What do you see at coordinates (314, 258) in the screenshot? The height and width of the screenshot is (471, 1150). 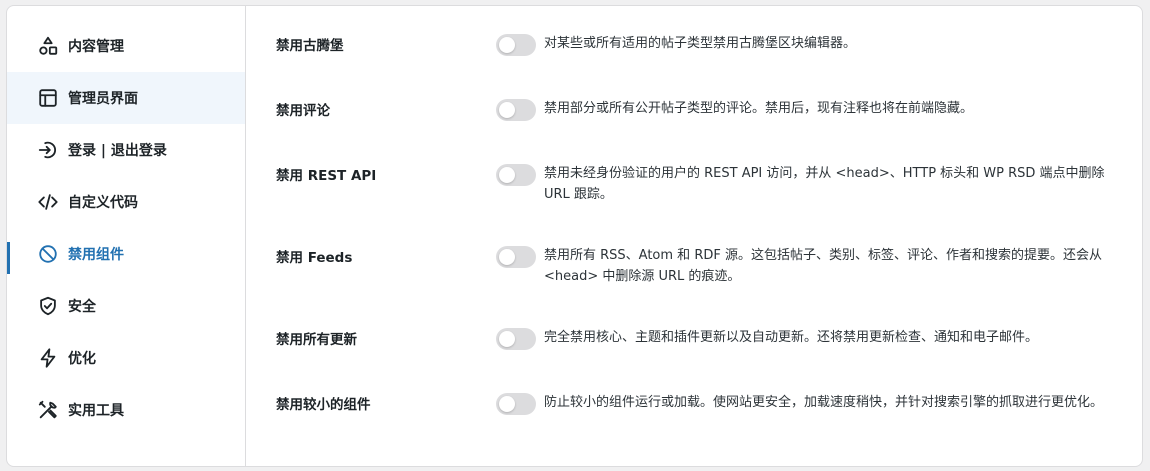 I see `setting-label: 禁用 Feeds` at bounding box center [314, 258].